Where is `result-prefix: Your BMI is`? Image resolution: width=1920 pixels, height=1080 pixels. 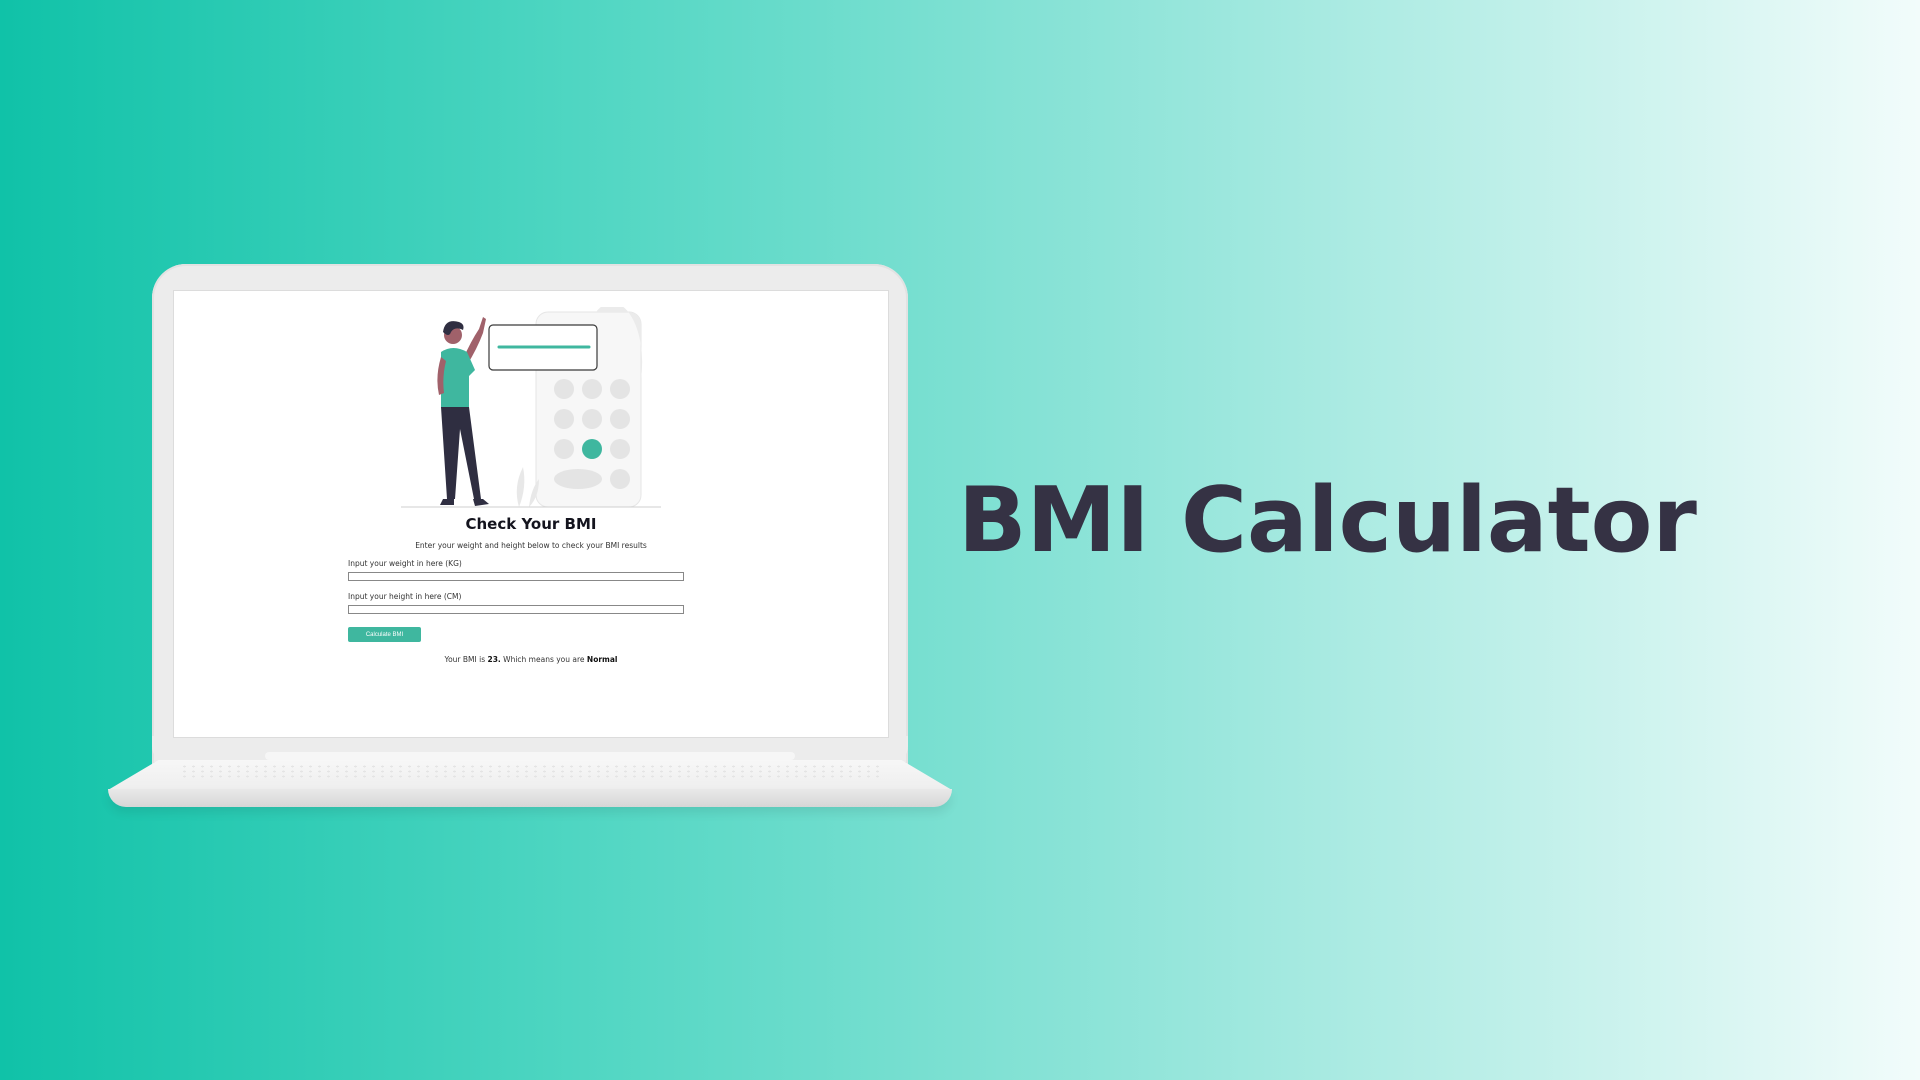 result-prefix: Your BMI is is located at coordinates (466, 659).